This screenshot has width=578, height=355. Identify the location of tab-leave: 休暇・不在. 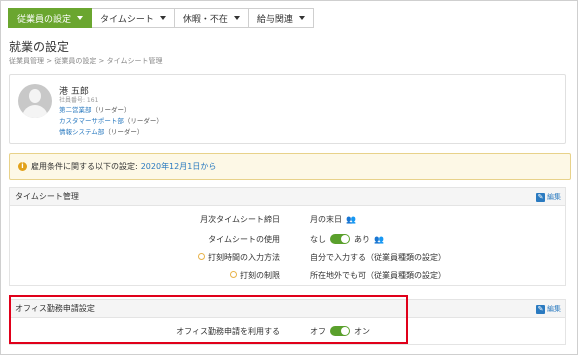
(211, 18).